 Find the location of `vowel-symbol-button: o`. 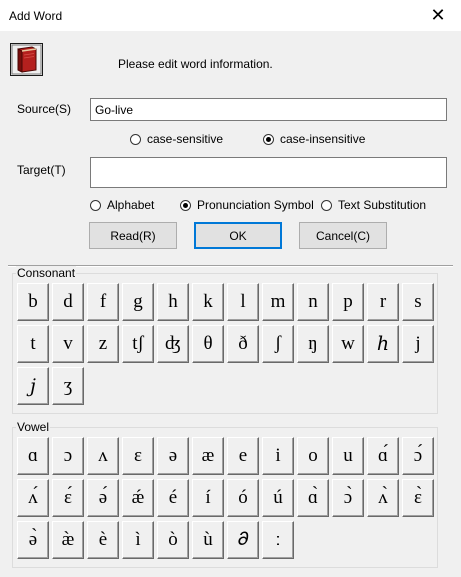

vowel-symbol-button: o is located at coordinates (313, 456).